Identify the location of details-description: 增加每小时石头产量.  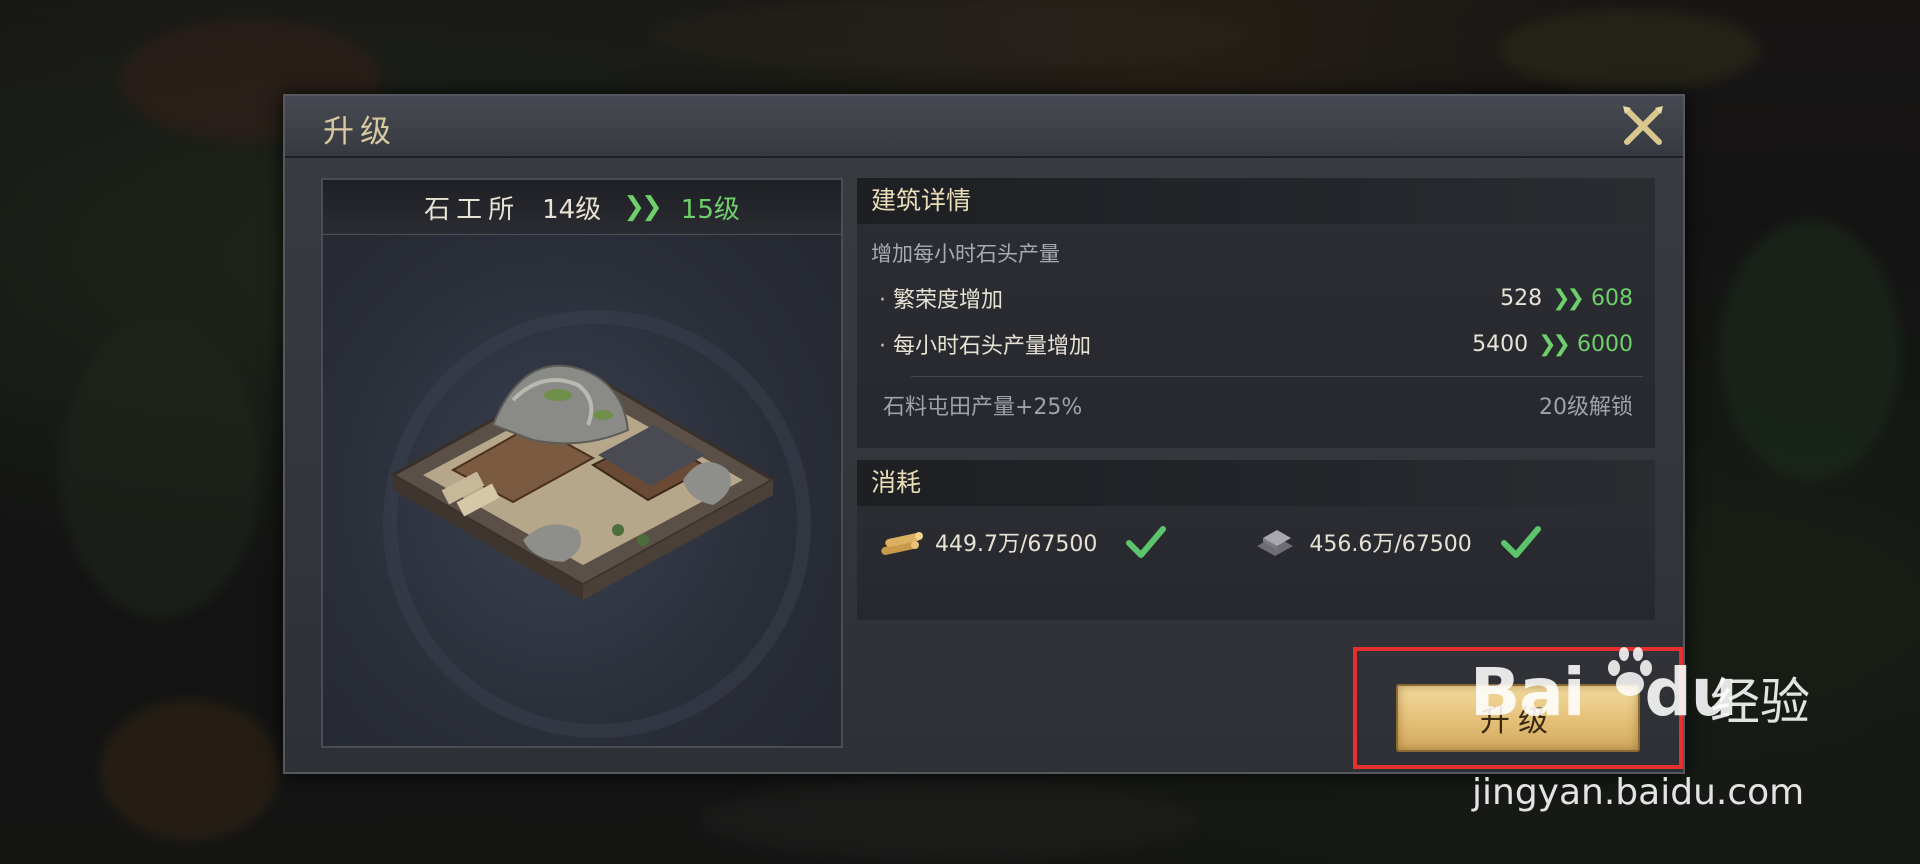
(965, 254).